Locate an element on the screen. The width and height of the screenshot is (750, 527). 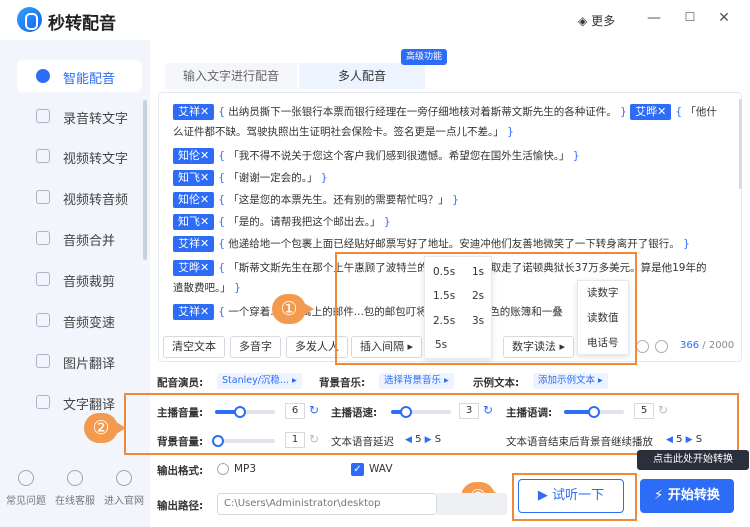
bg-volume-value: 1 is located at coordinates (295, 440).